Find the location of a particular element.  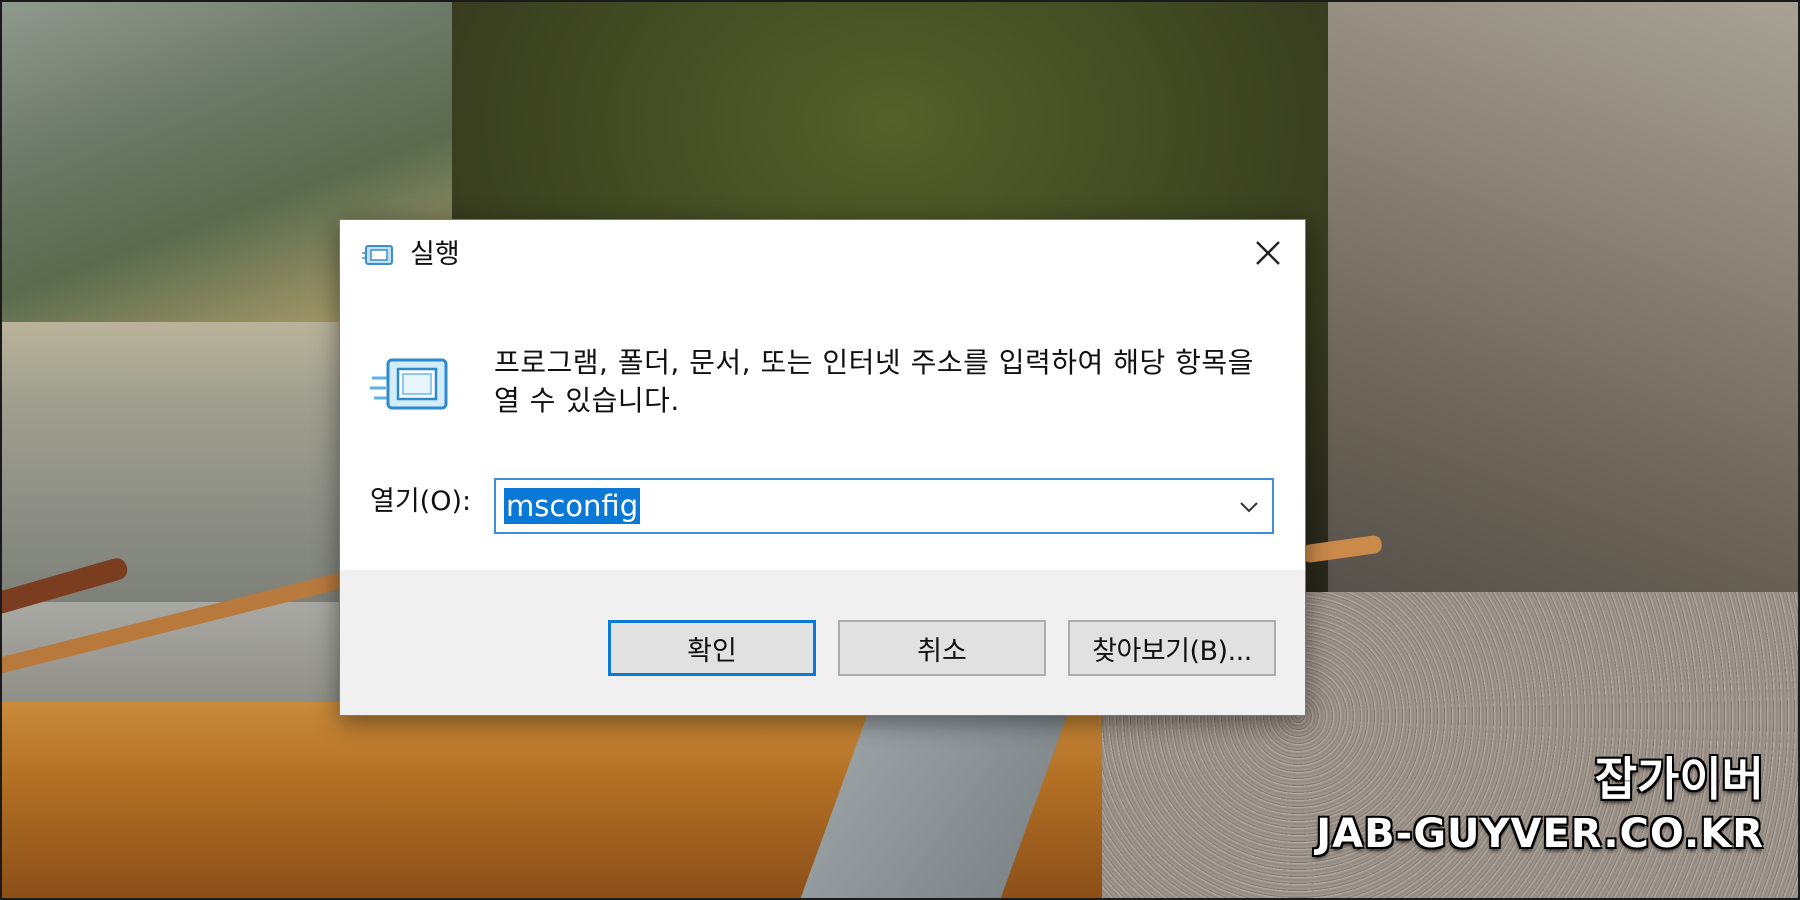

ok-button: 확인 is located at coordinates (712, 648).